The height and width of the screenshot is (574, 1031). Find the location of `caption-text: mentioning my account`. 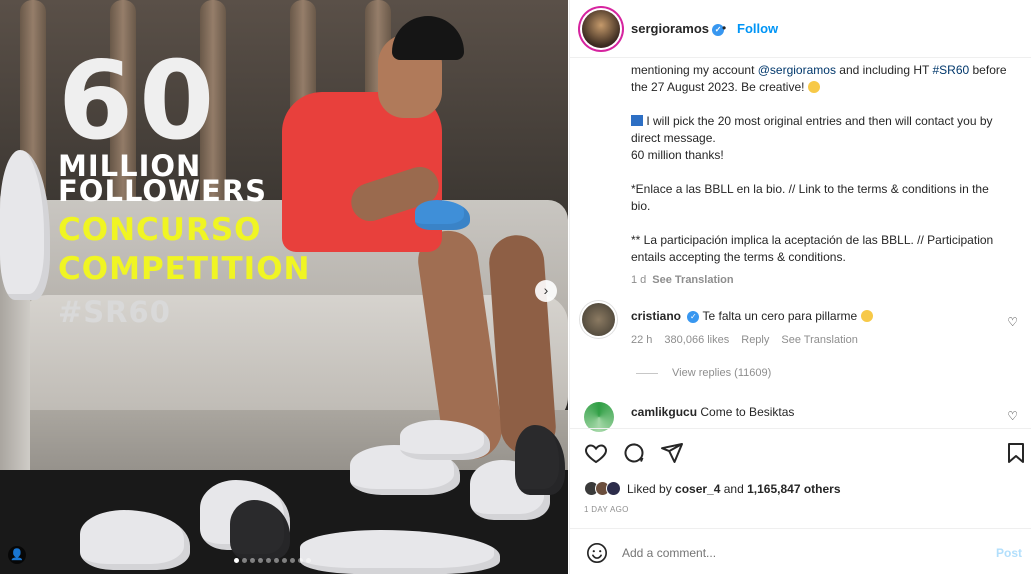

caption-text: mentioning my account is located at coordinates (694, 70).